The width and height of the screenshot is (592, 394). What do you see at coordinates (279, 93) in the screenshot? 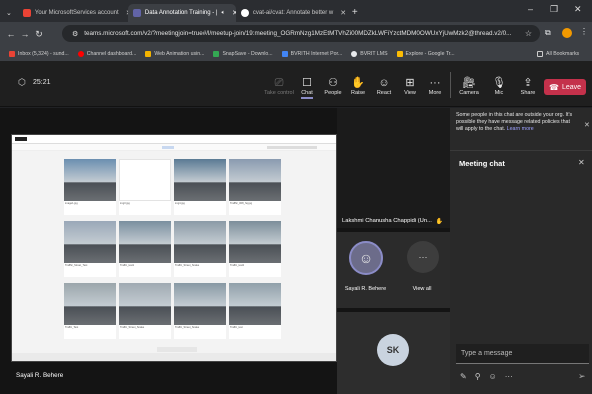
I see `toolbar-label: Take control` at bounding box center [279, 93].